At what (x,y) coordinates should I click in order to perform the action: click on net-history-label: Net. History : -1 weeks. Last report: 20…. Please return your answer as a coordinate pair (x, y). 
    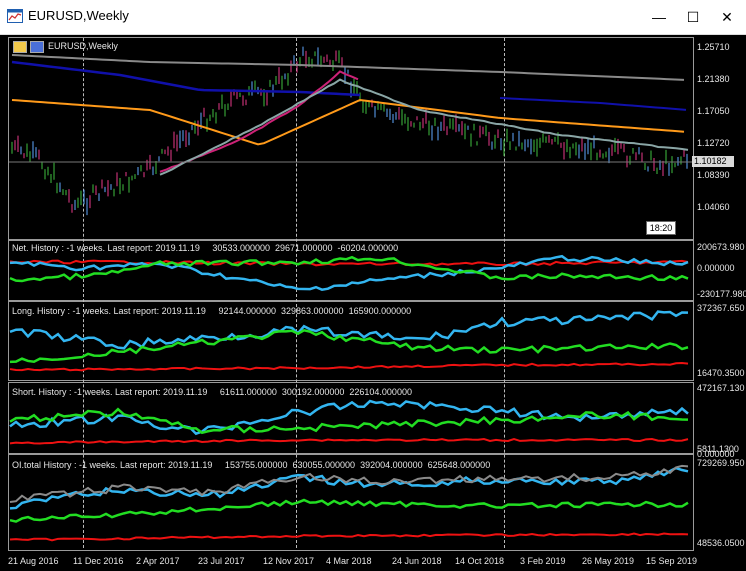
    Looking at the image, I should click on (205, 248).